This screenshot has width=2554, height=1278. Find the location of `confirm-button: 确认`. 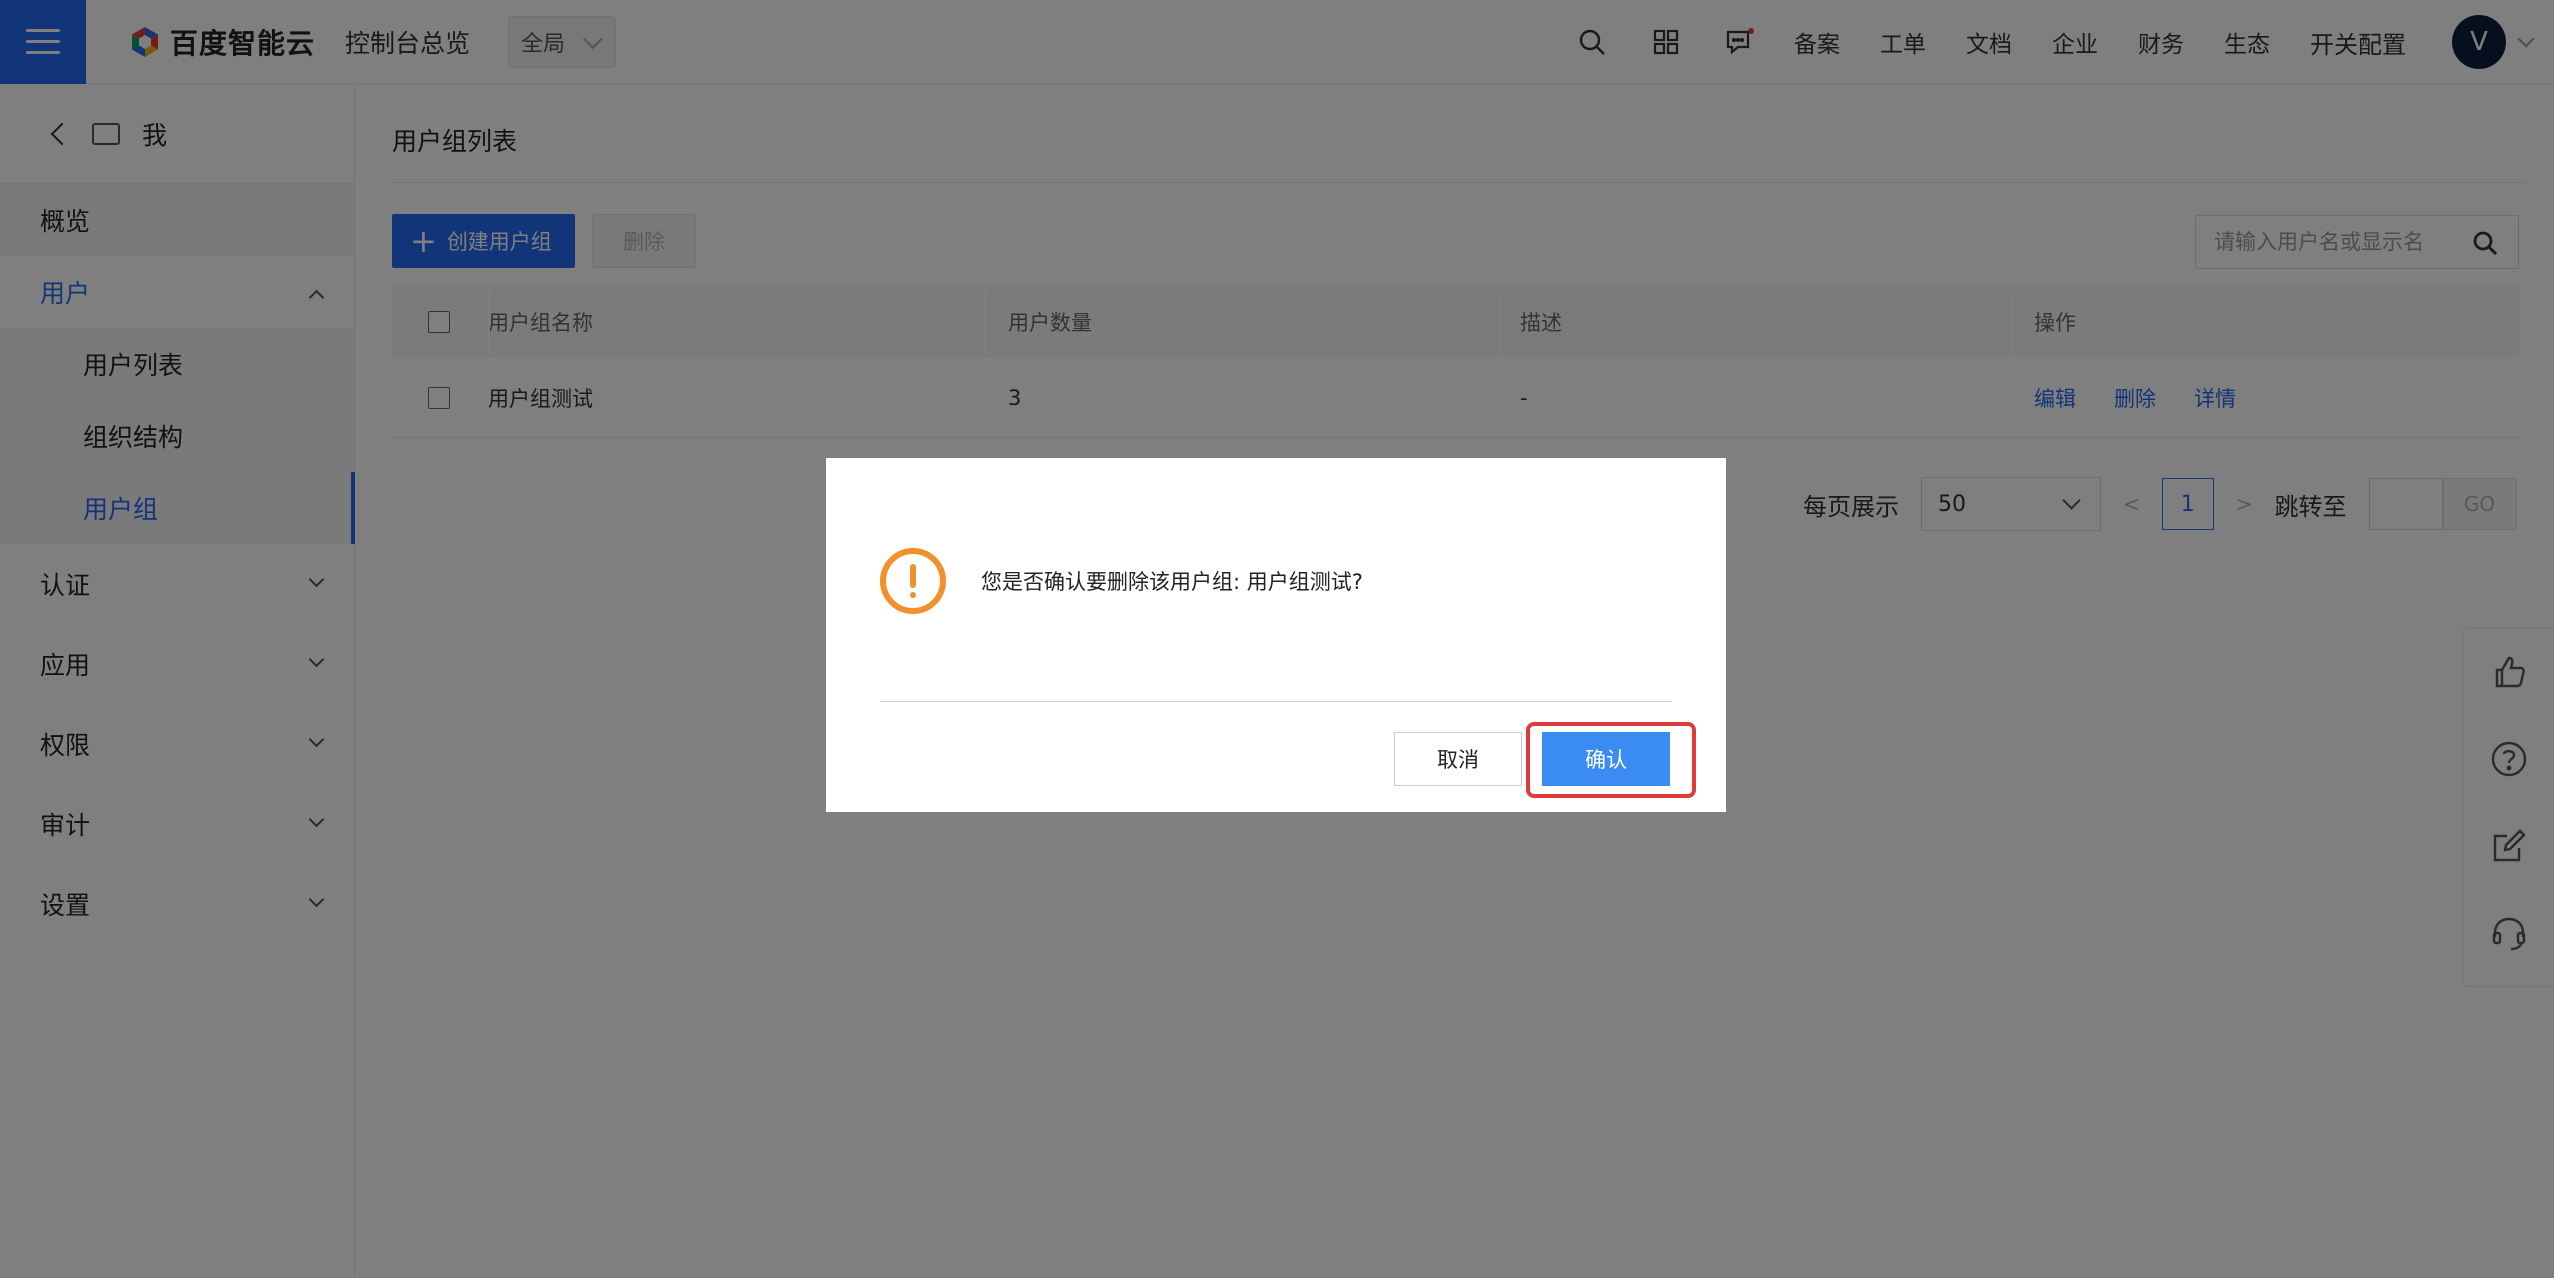

confirm-button: 确认 is located at coordinates (1606, 759).